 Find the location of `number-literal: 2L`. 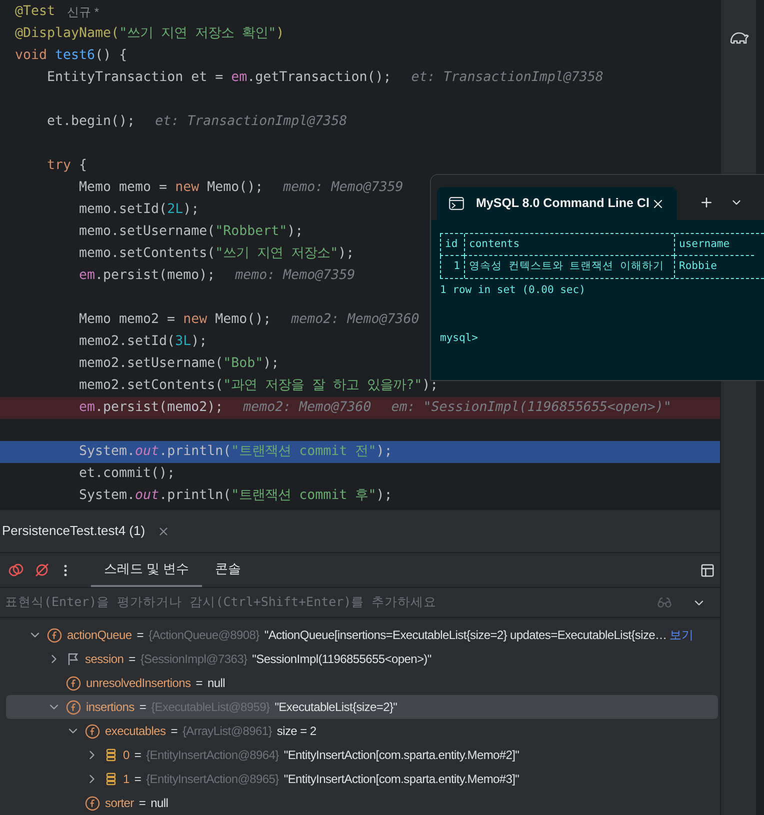

number-literal: 2L is located at coordinates (175, 210).